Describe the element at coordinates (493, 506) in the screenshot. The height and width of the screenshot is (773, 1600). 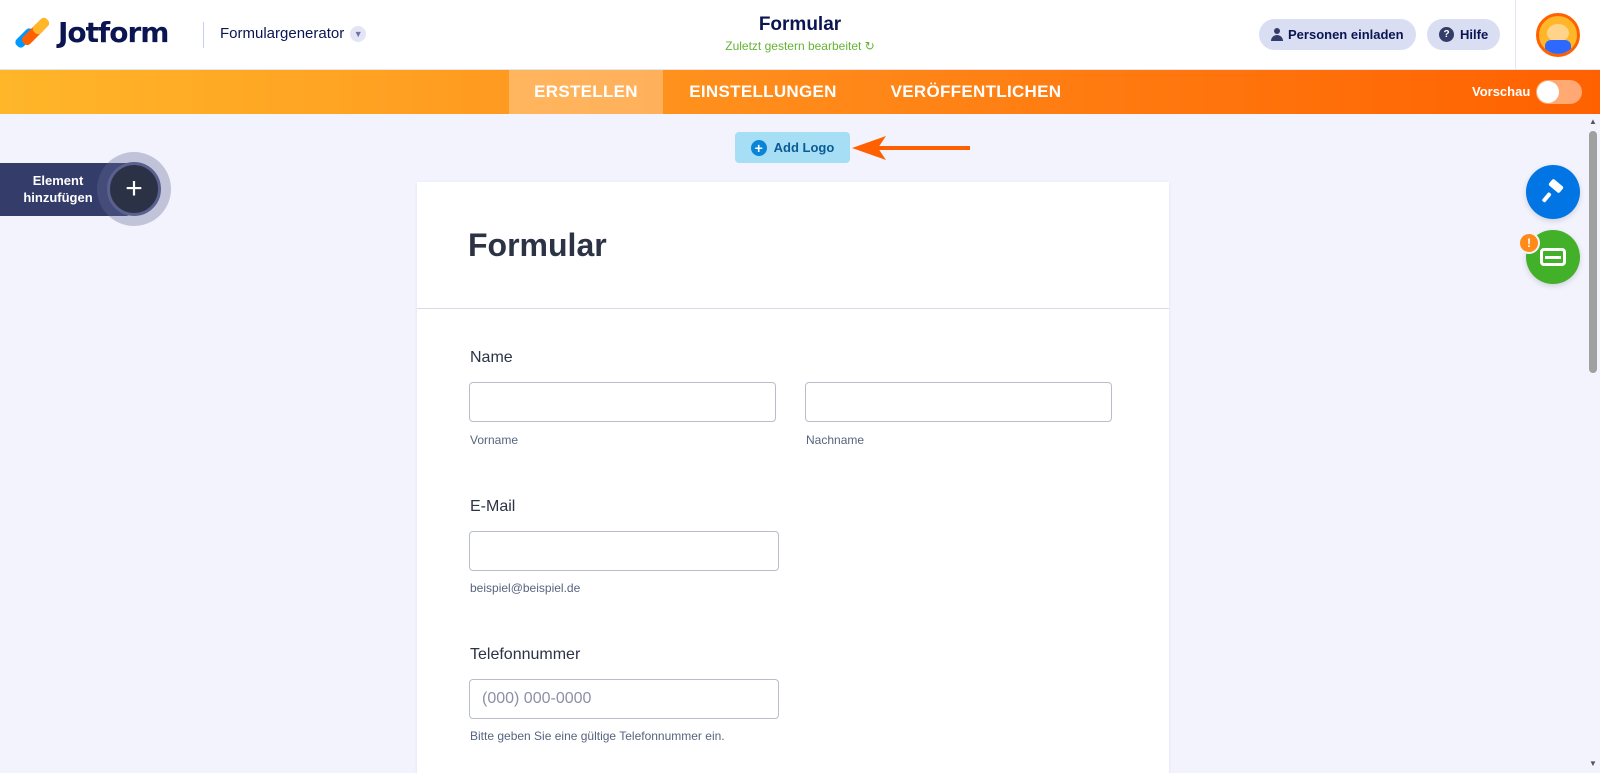
I see `email-label: E-Mail` at that location.